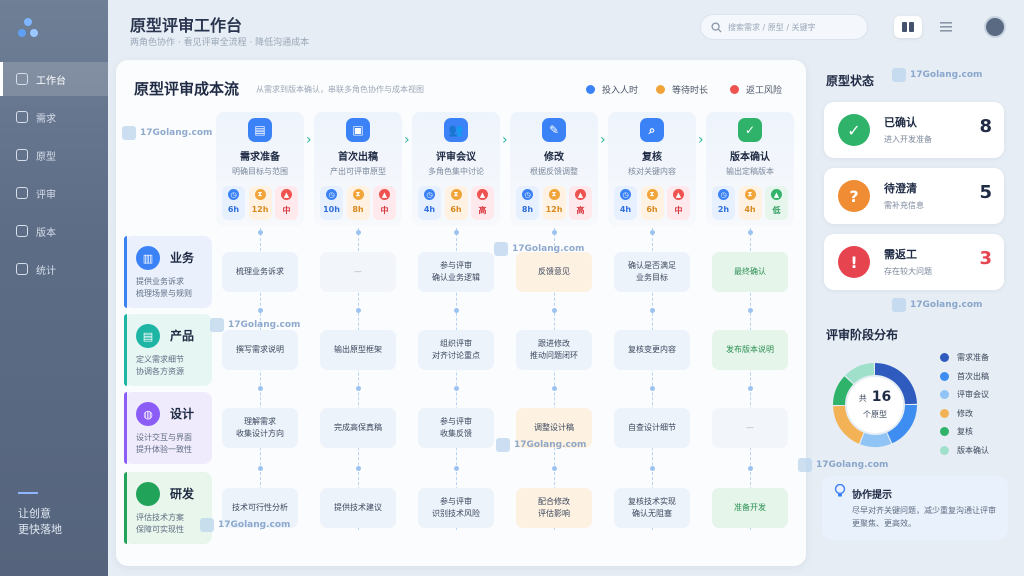 The height and width of the screenshot is (576, 1024). I want to click on flow-cell: 参与评审 收集反馈, so click(456, 428).